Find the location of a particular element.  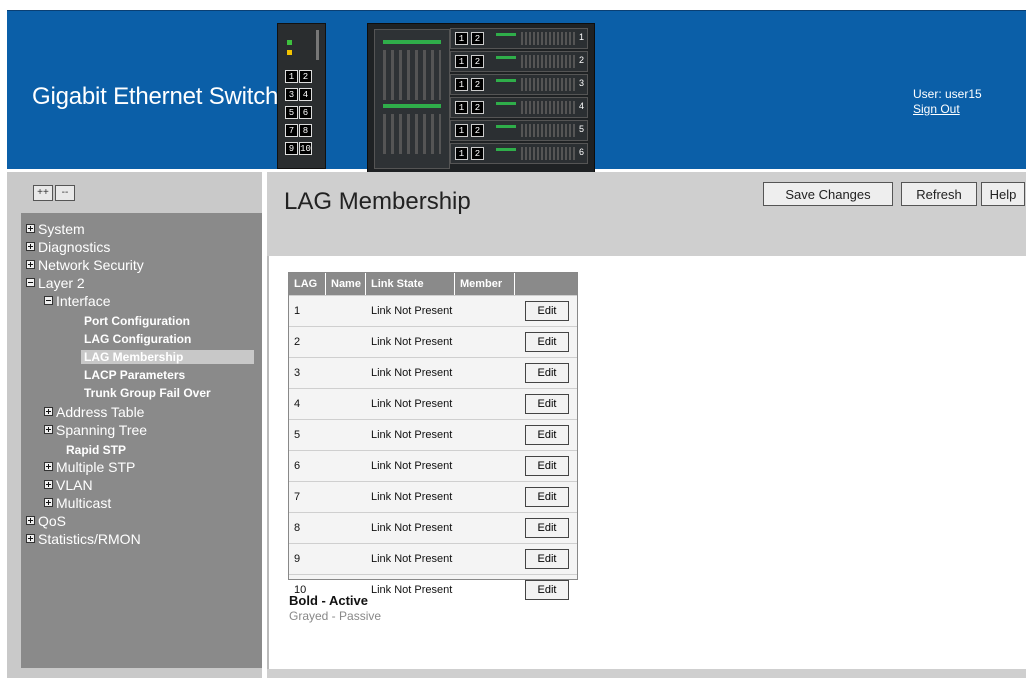

tree-item-port-configuration: Port Configuration is located at coordinates (137, 321).